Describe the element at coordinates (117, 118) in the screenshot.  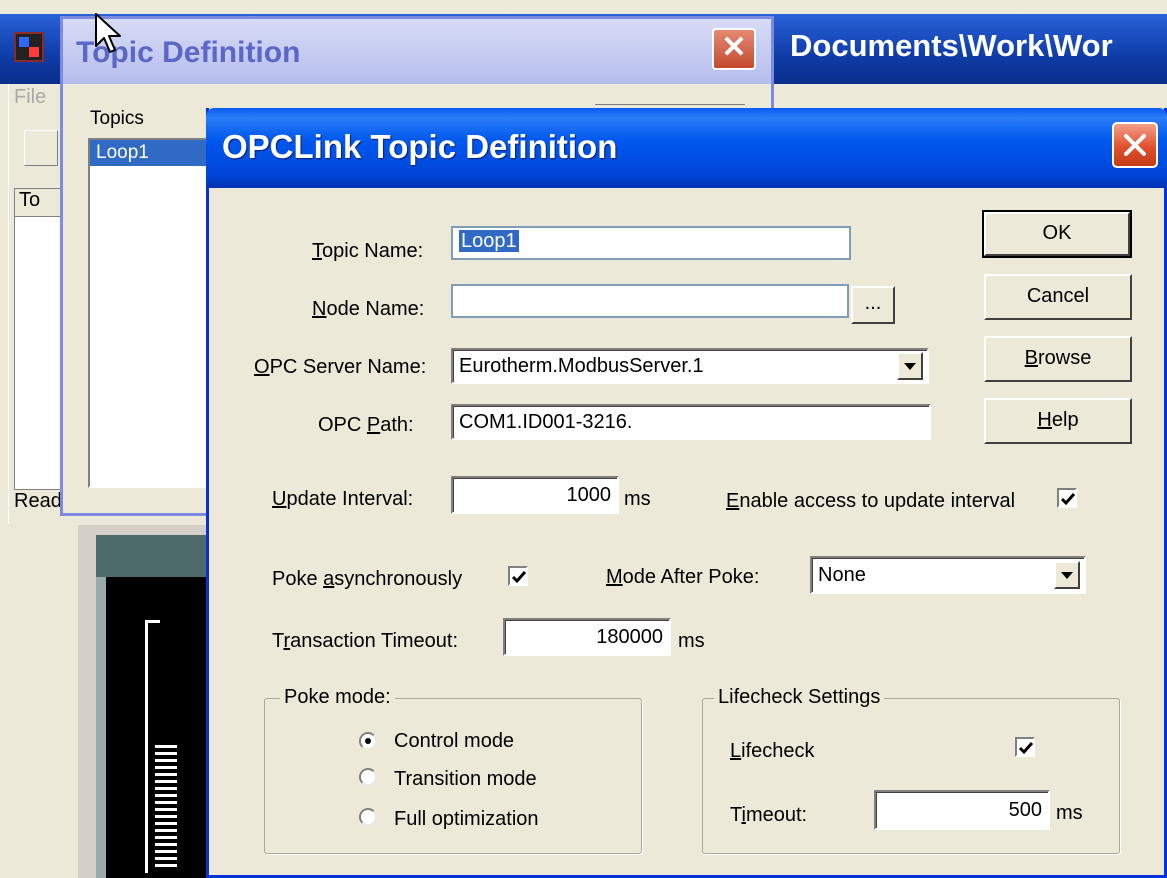
I see `topics-label: Topics` at that location.